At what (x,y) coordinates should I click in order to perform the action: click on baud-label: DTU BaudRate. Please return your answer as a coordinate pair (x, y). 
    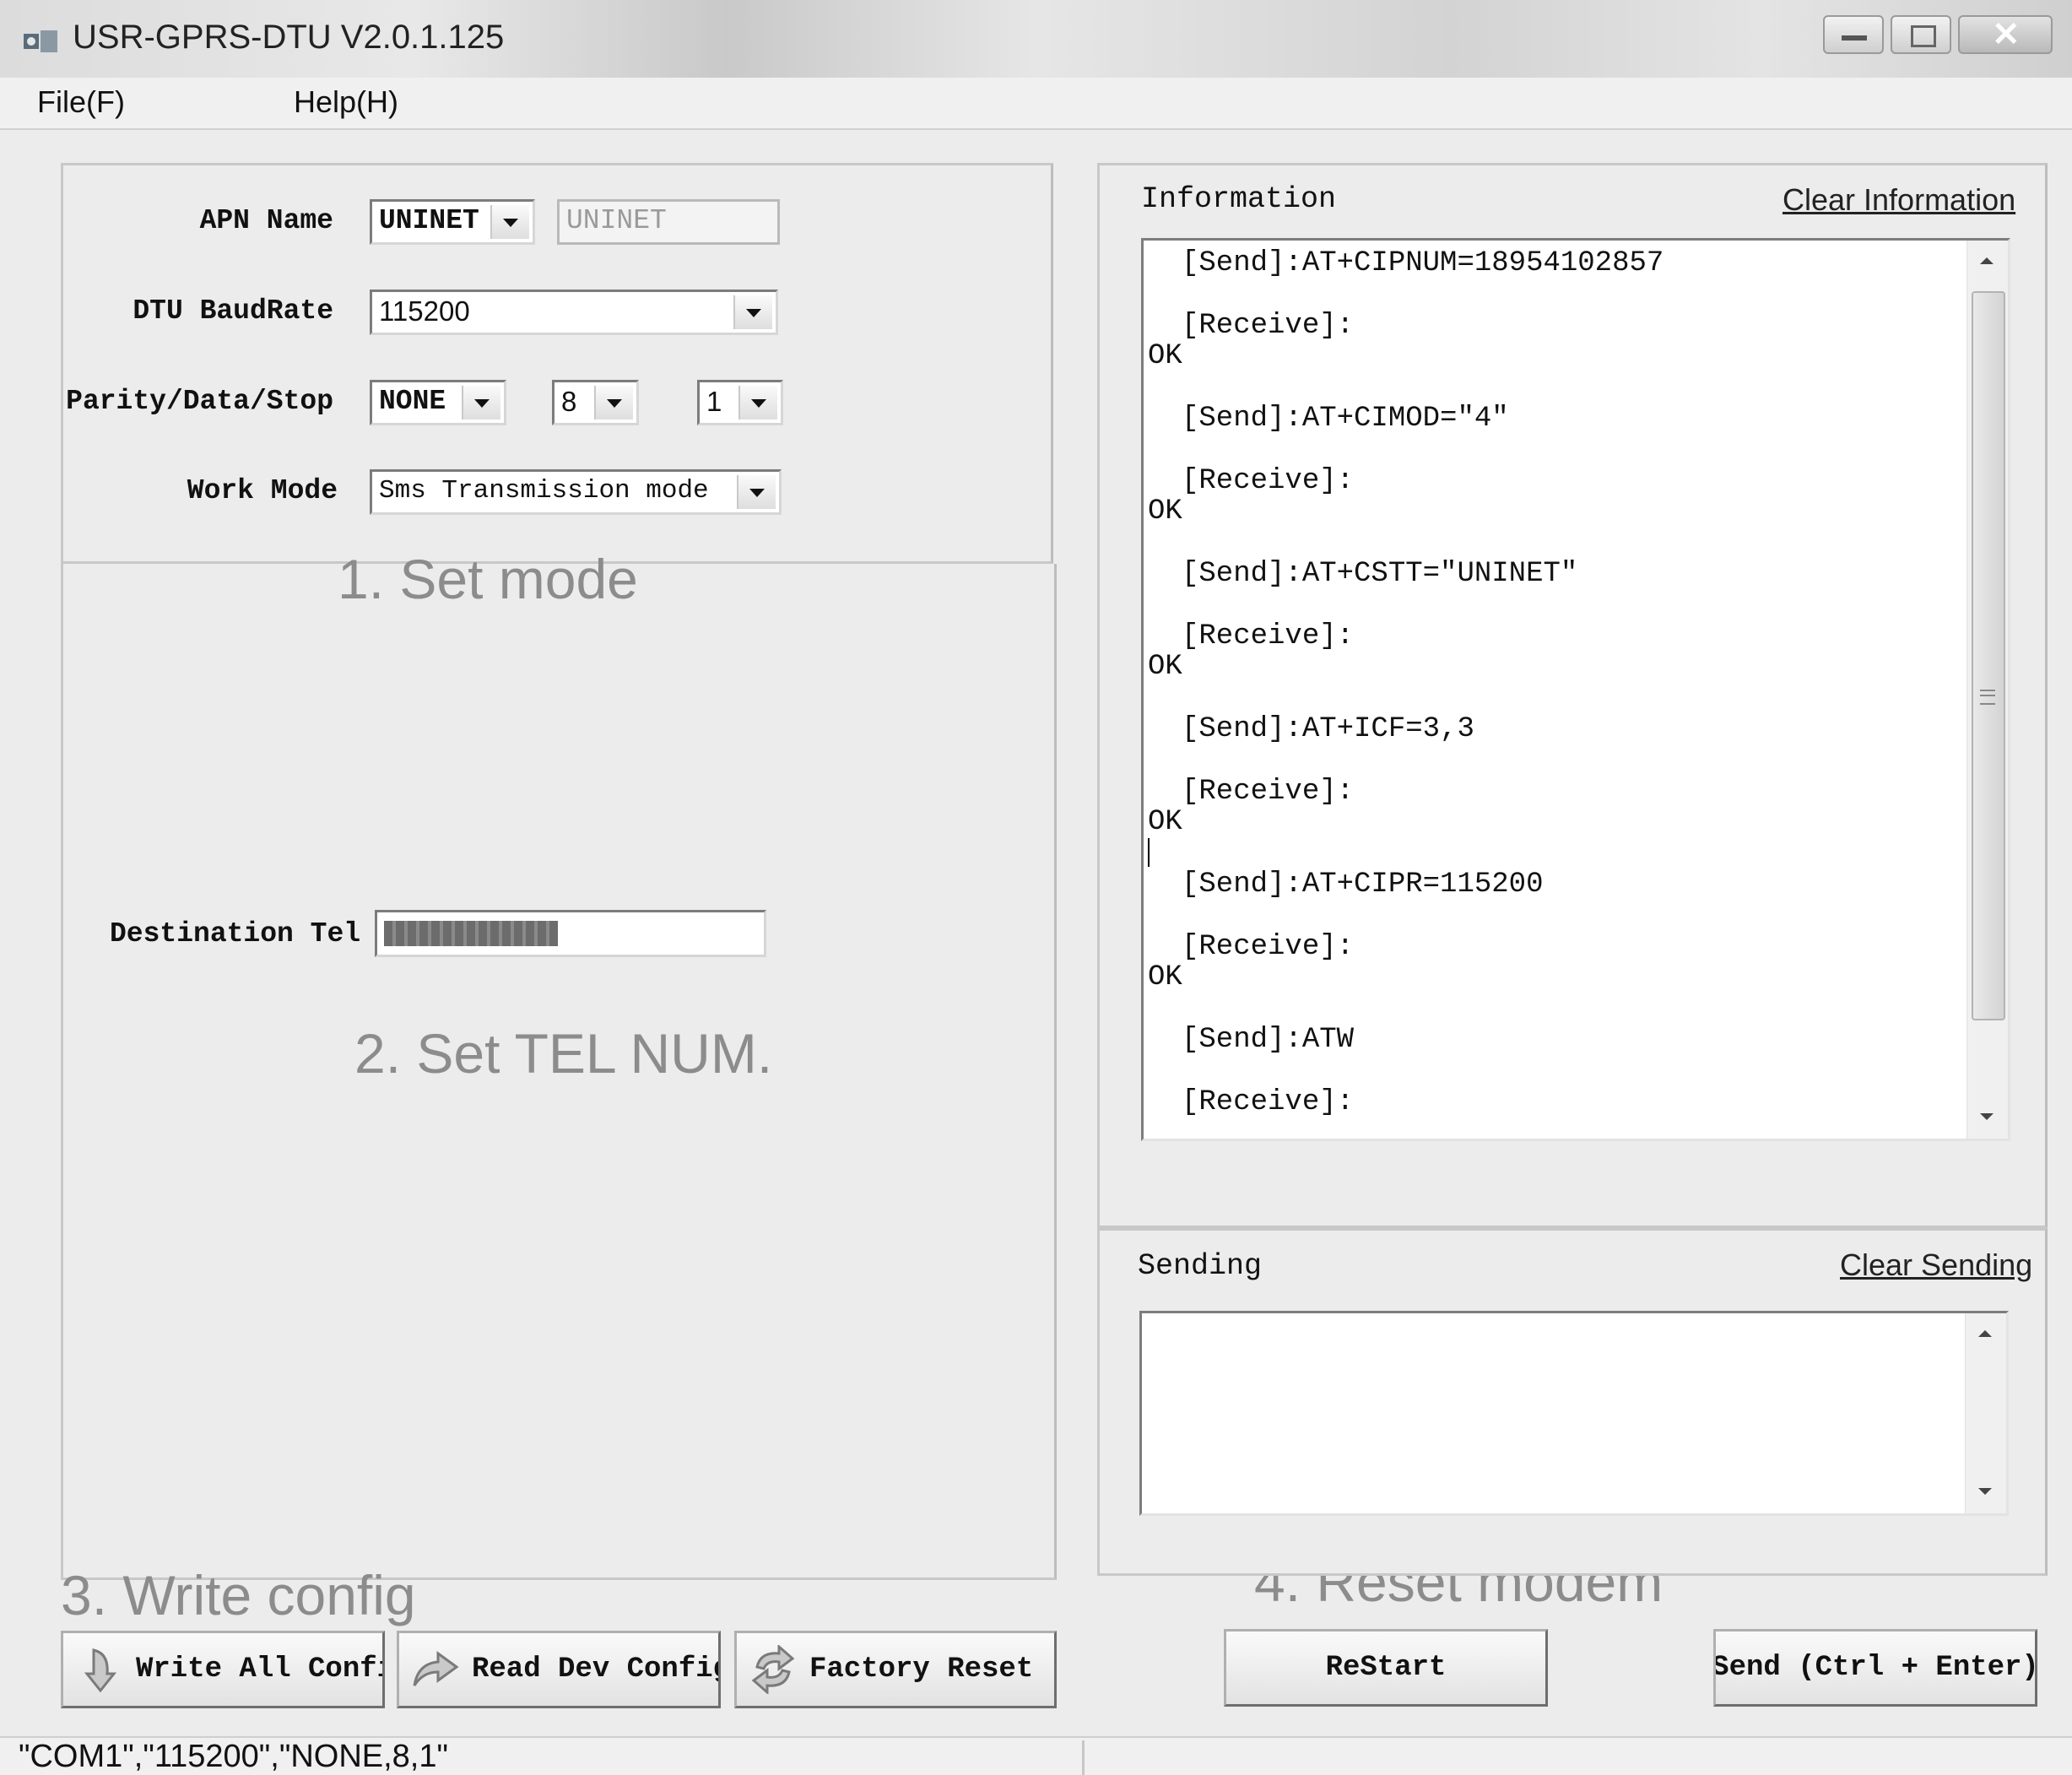
    Looking at the image, I should click on (233, 311).